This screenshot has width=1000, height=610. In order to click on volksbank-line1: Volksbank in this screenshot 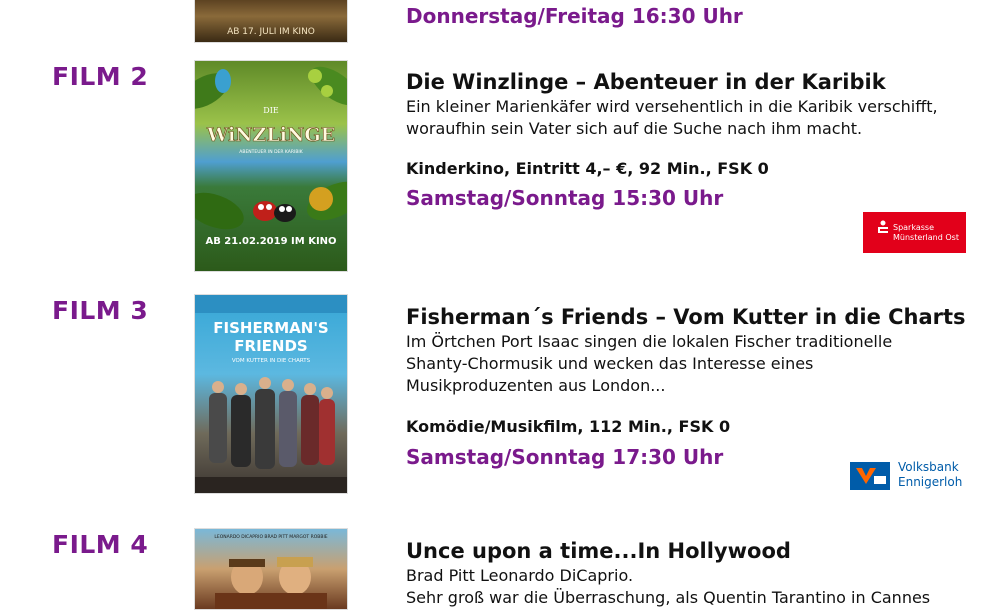, I will do `click(928, 467)`.